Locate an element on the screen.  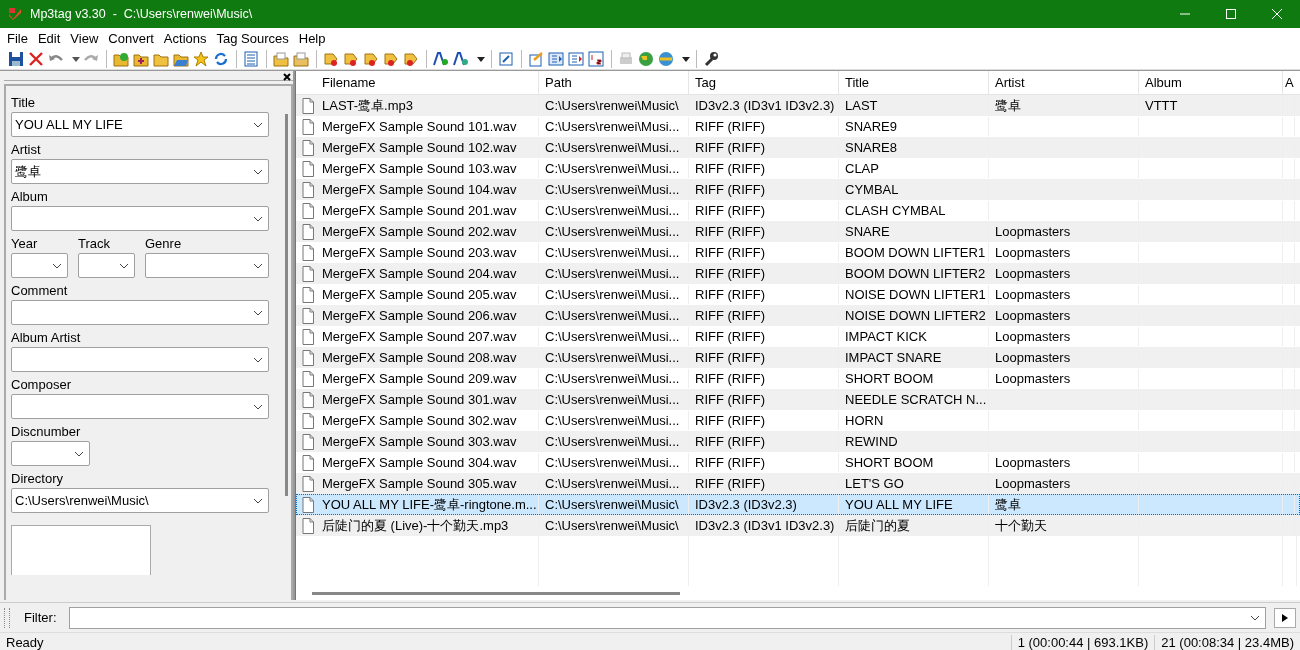
menu-item: Tag Sources is located at coordinates (252, 38).